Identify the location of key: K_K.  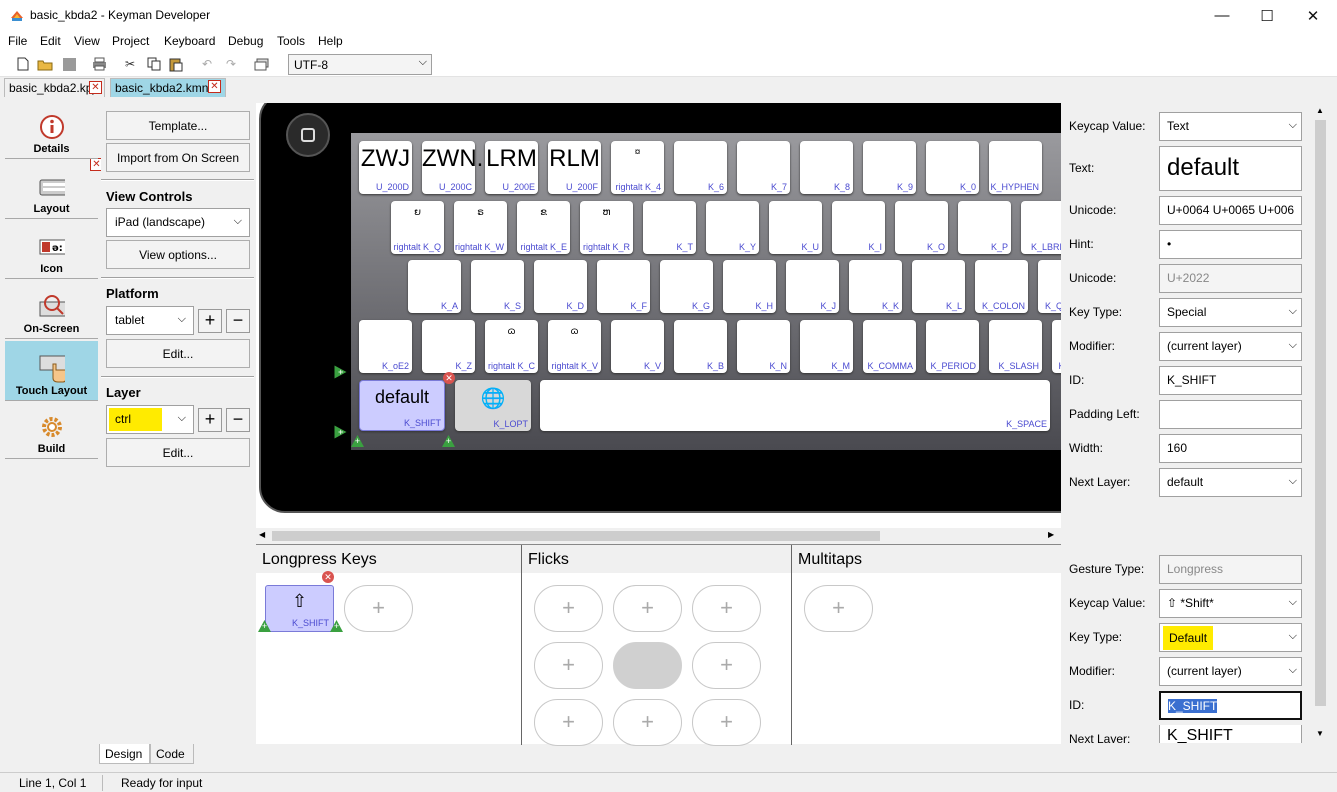
(875, 286).